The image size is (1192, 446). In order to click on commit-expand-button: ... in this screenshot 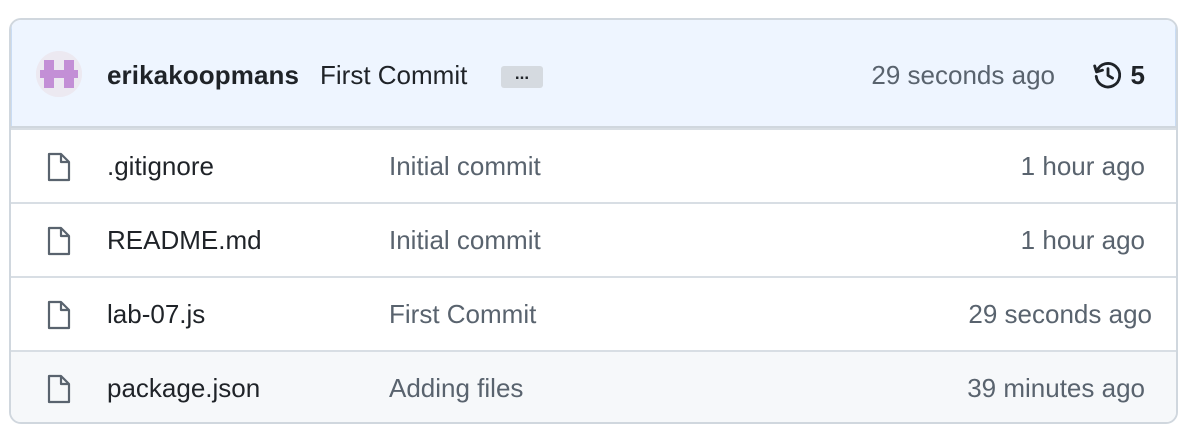, I will do `click(522, 76)`.